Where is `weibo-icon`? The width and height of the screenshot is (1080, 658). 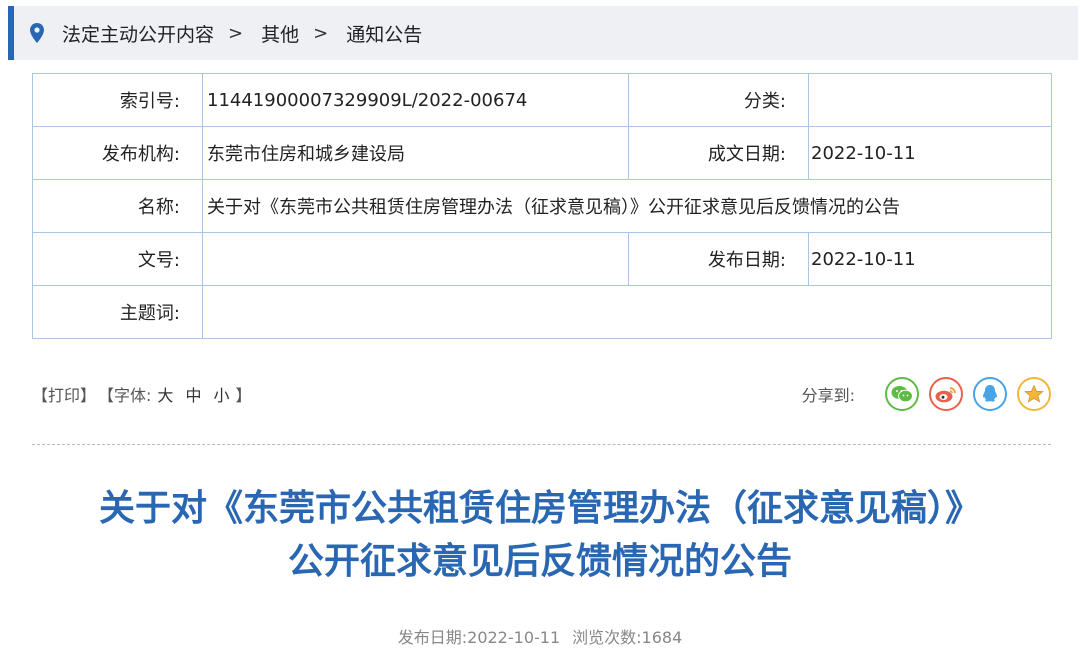
weibo-icon is located at coordinates (945, 395).